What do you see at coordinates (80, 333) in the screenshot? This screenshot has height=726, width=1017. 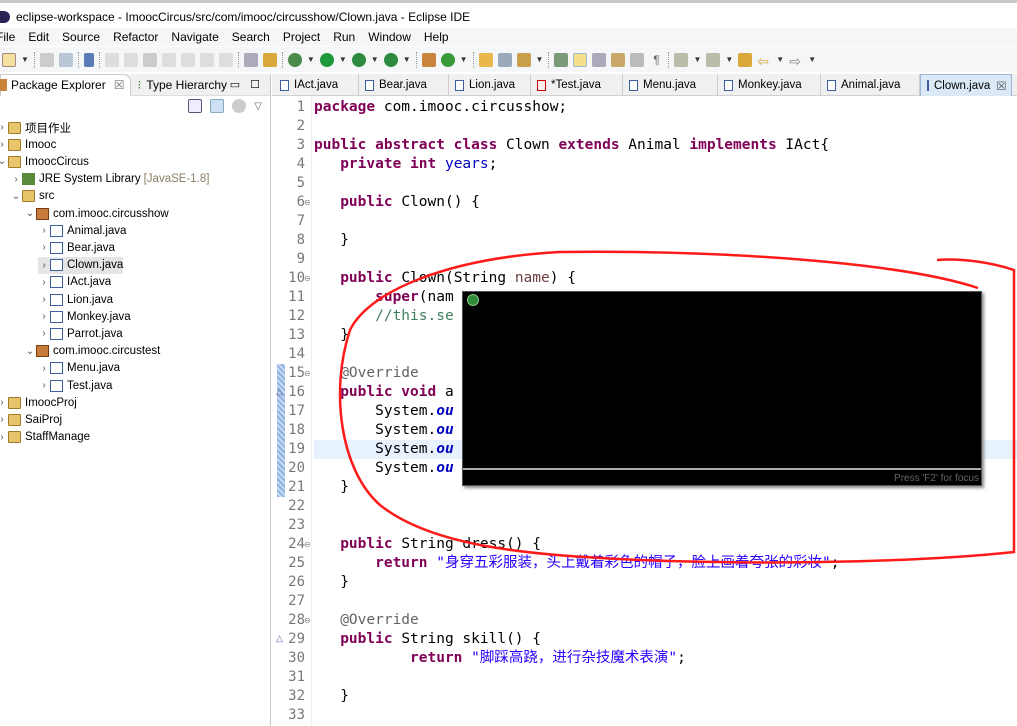 I see `tree-item: › Parrot.java` at bounding box center [80, 333].